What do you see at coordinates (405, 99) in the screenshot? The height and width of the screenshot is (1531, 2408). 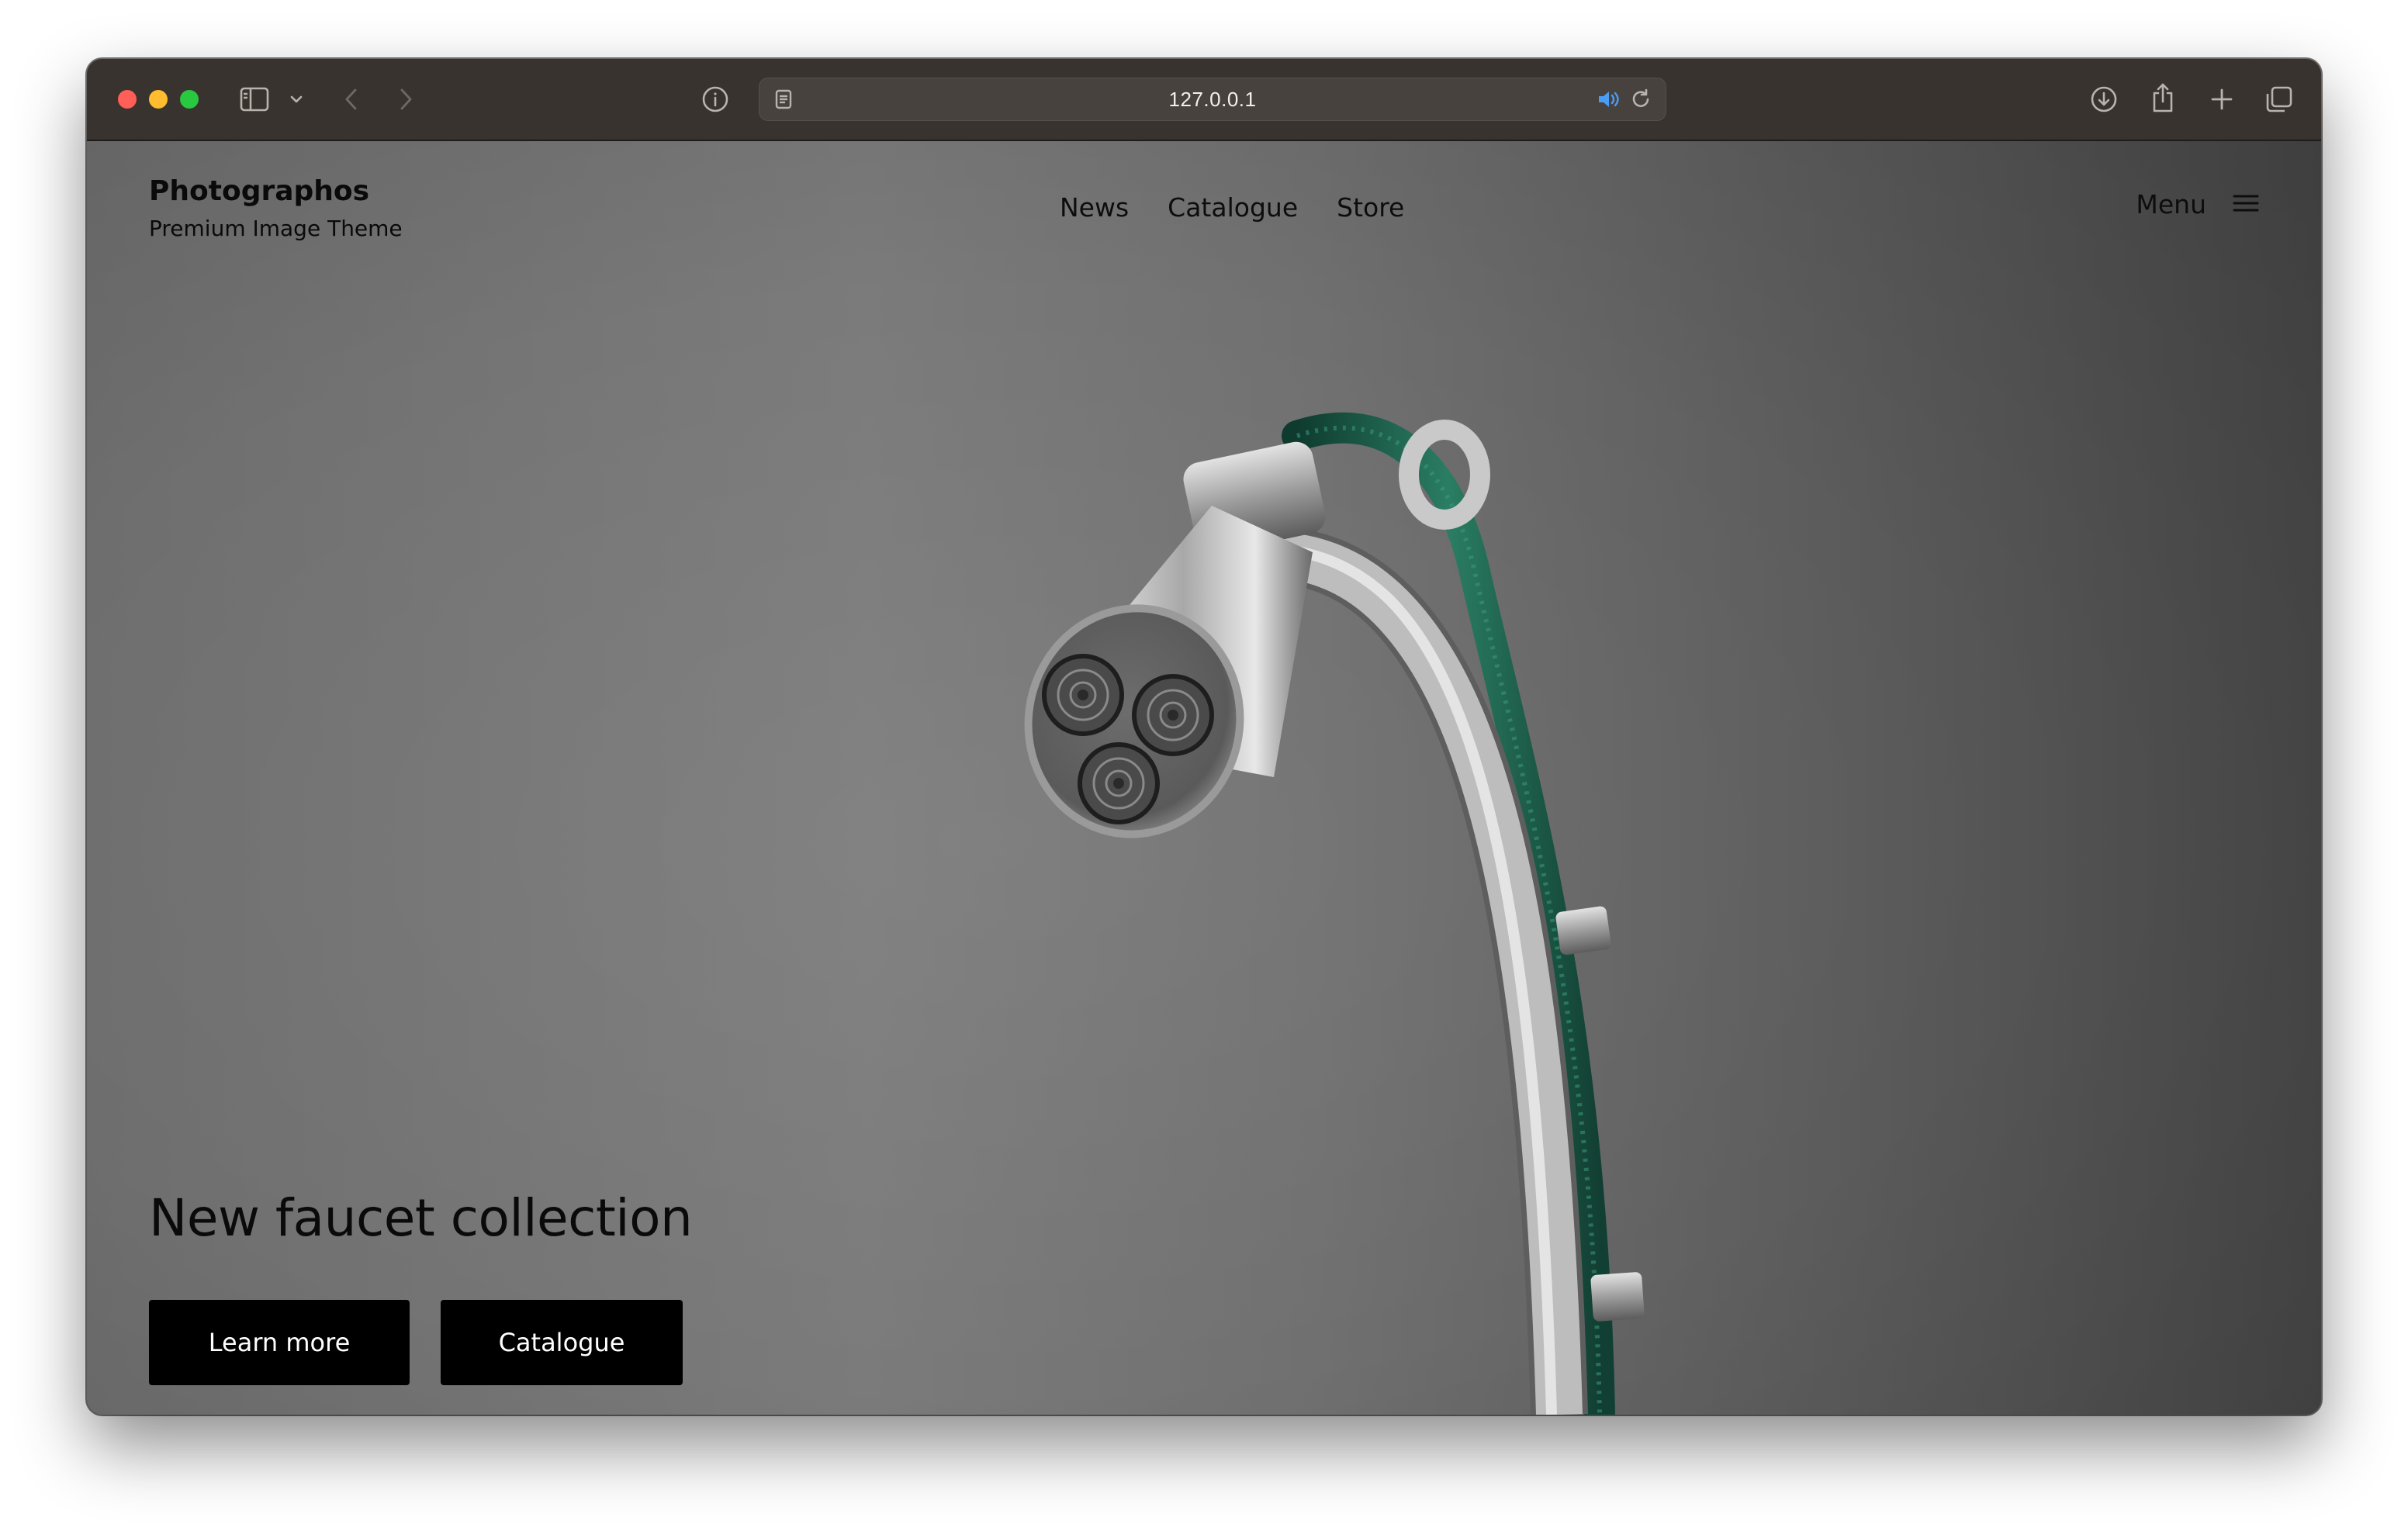 I see `forward-icon` at bounding box center [405, 99].